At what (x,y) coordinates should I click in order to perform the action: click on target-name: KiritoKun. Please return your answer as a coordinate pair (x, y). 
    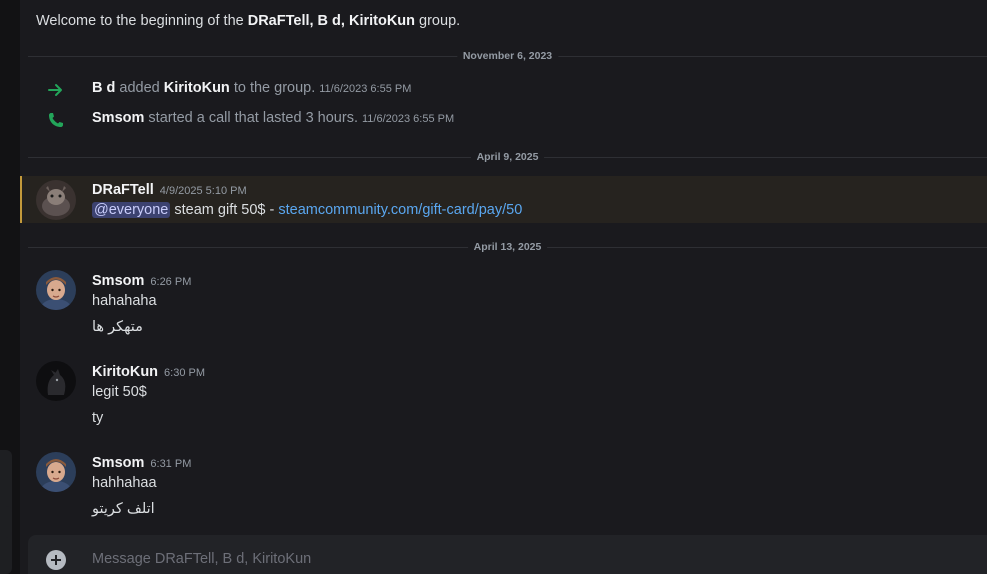
    Looking at the image, I should click on (197, 88).